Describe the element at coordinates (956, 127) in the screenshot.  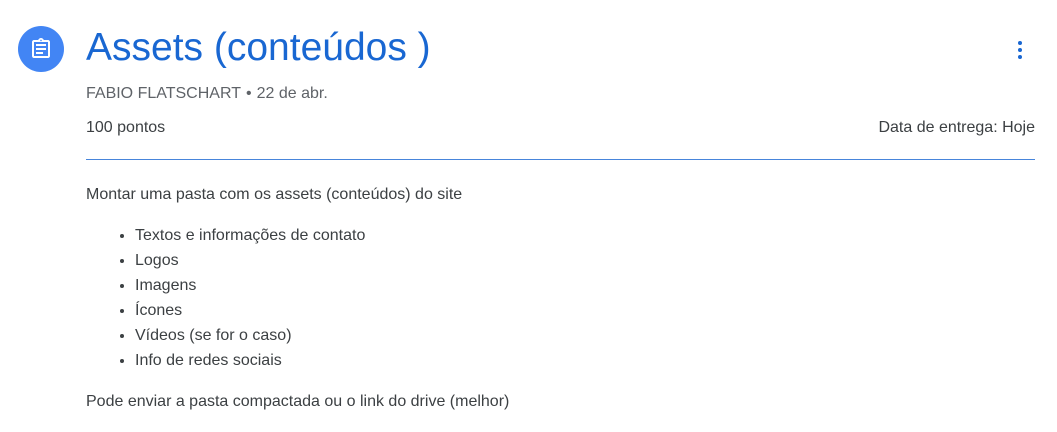
I see `due-date-label: Data de entrega: Hoje` at that location.